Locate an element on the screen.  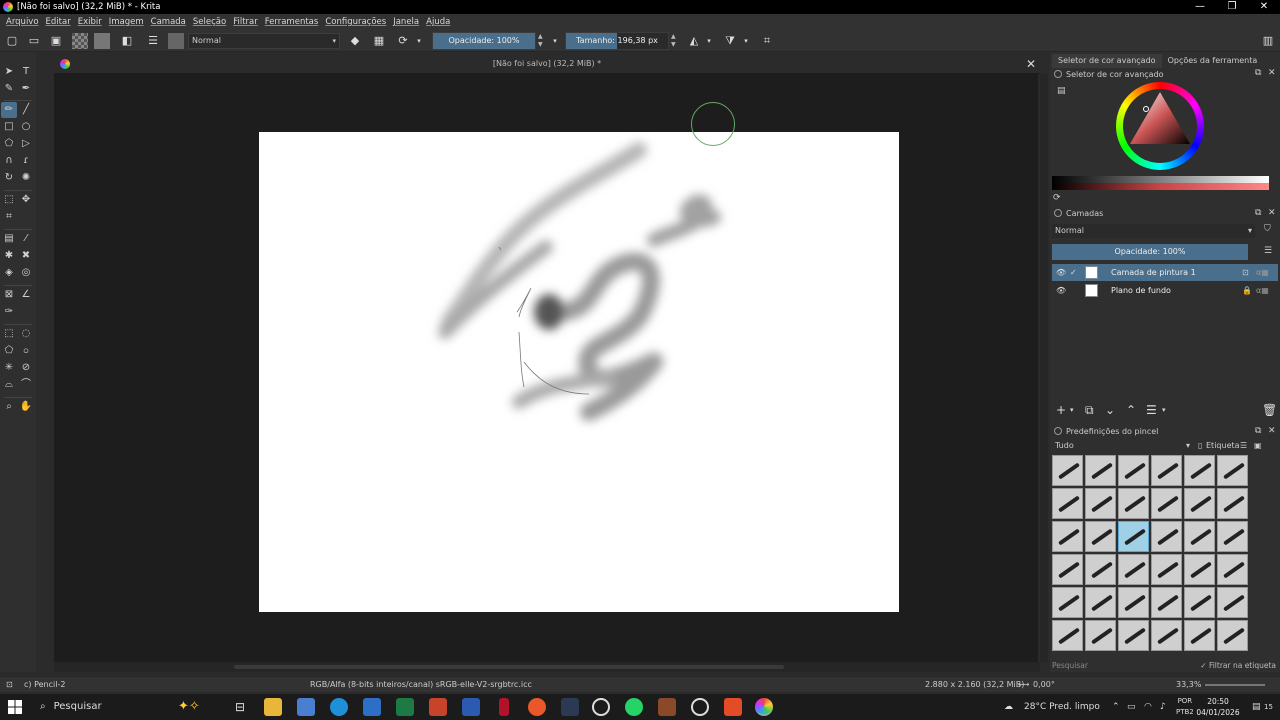
word-icon is located at coordinates (471, 707).